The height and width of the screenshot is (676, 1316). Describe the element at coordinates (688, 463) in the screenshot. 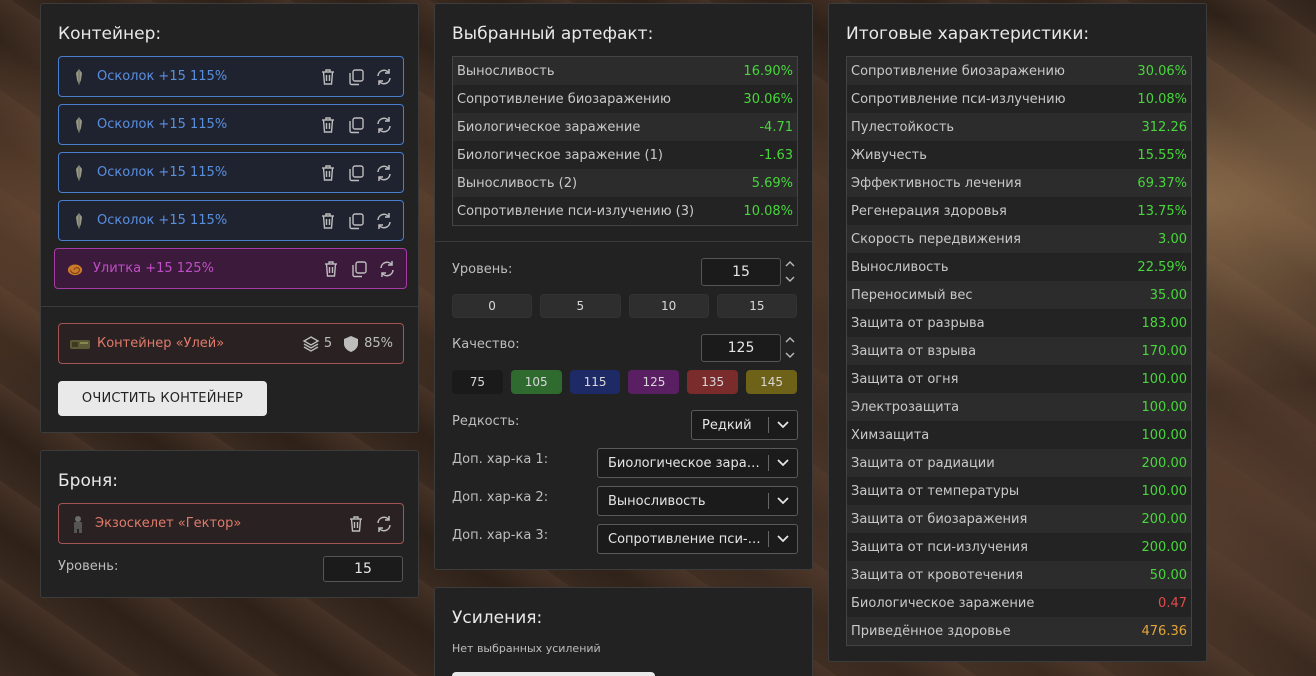

I see `extra1-select-value: Биологическое заражение` at that location.